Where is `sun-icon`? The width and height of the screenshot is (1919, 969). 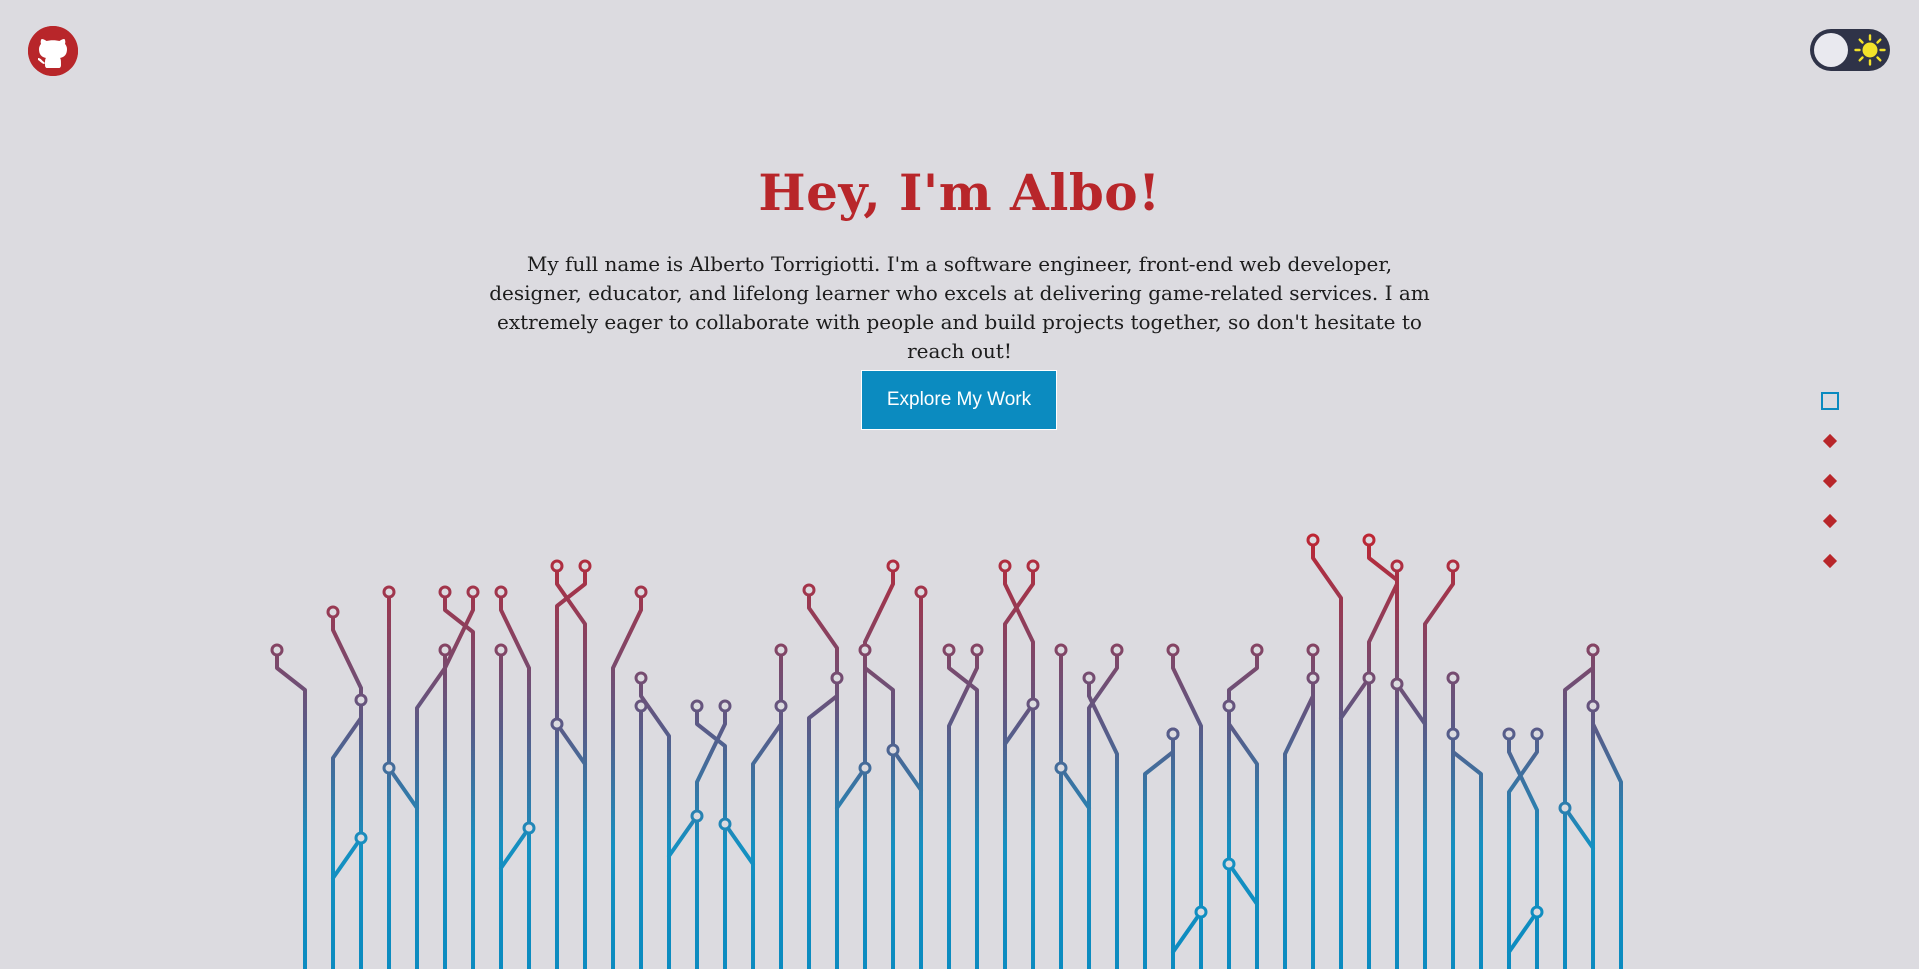 sun-icon is located at coordinates (1870, 50).